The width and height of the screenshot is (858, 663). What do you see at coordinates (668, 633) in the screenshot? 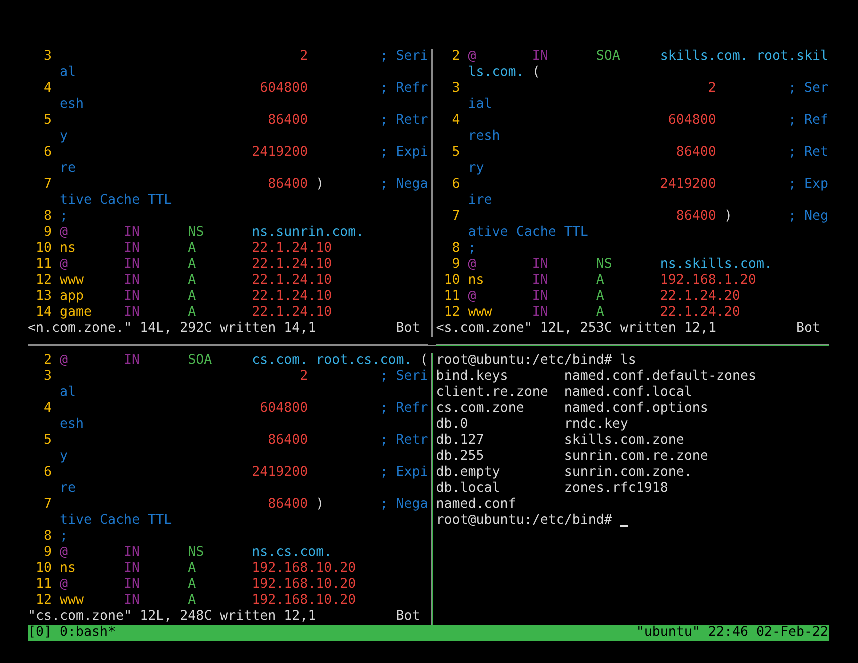
I see `host-name: "ubuntu"` at bounding box center [668, 633].